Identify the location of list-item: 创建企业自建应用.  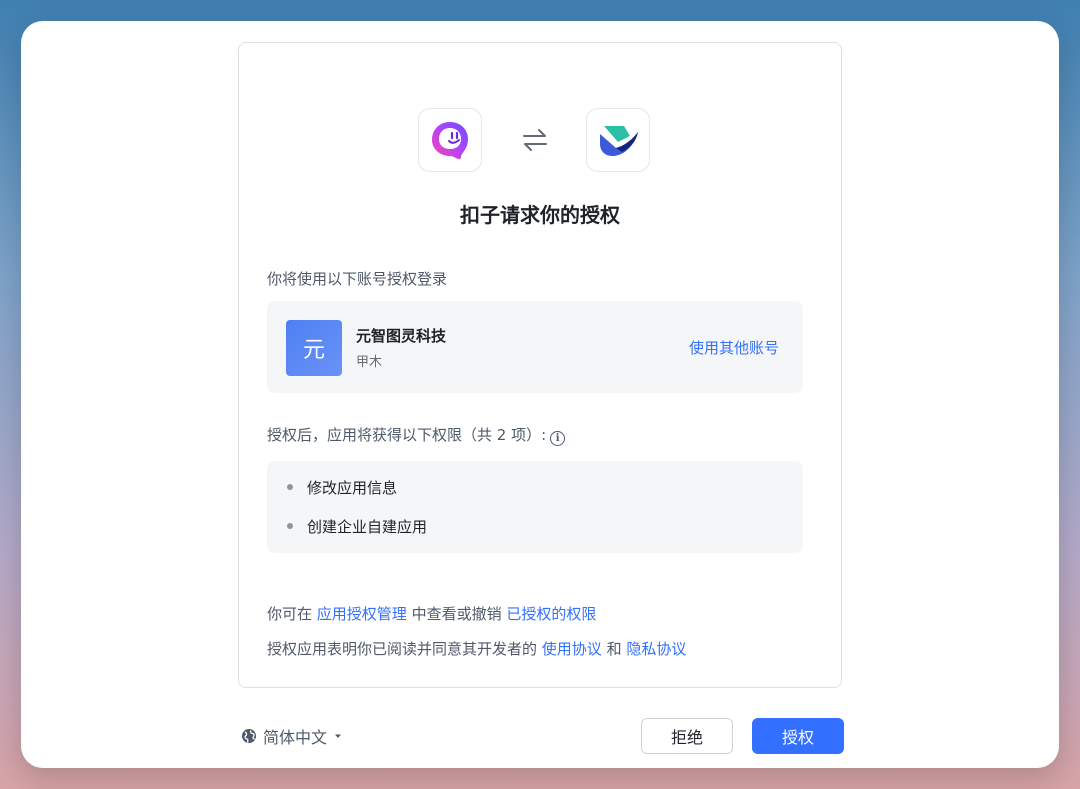
(357, 526).